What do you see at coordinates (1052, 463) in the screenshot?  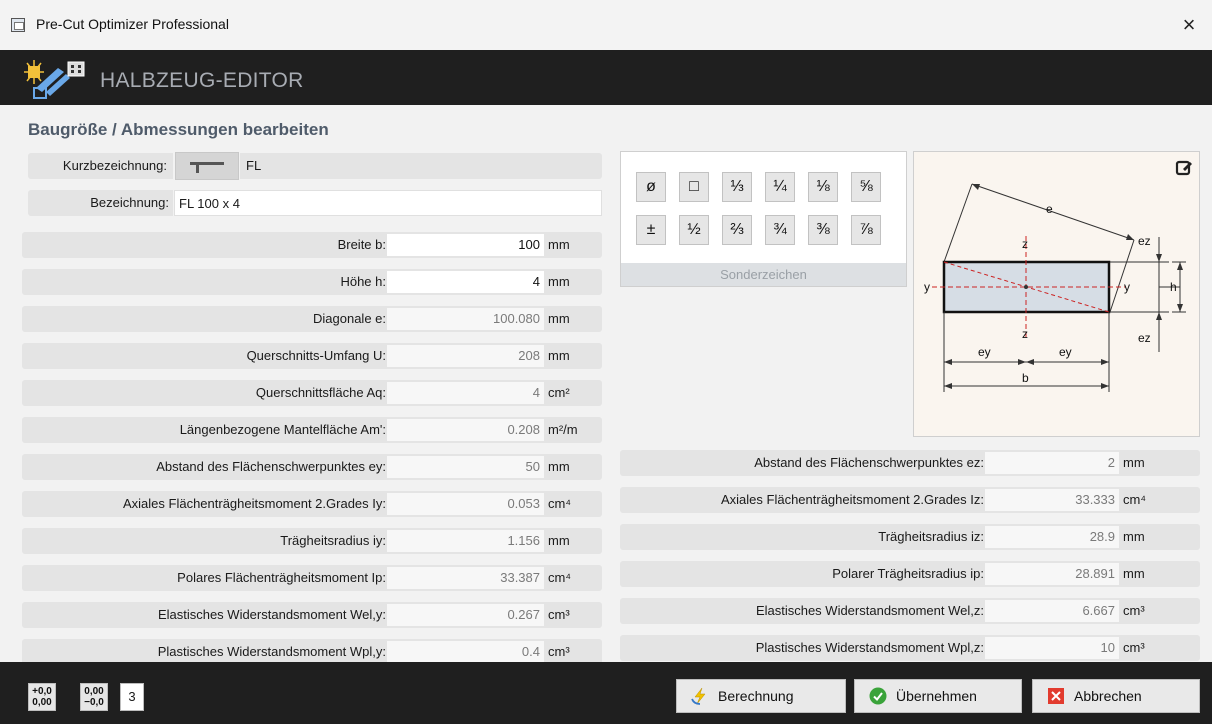 I see `property-value: 2` at bounding box center [1052, 463].